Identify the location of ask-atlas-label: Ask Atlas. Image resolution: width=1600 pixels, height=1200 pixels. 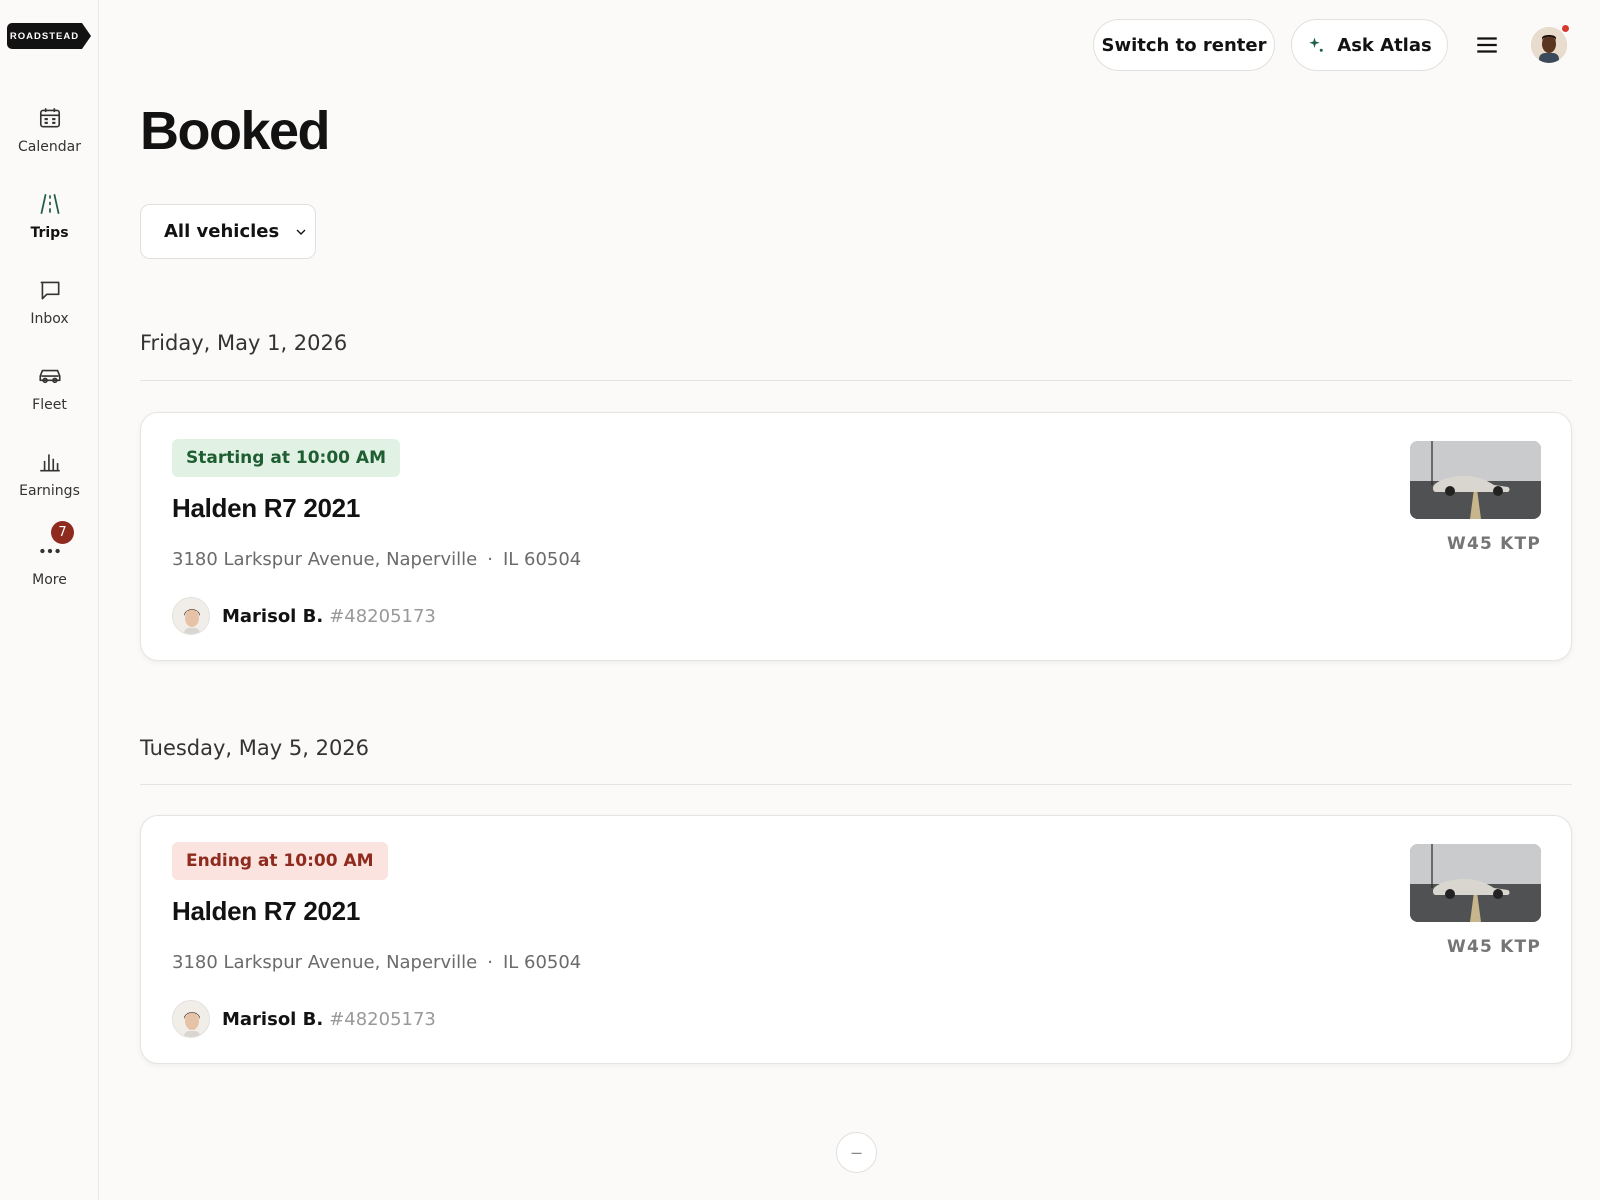
(1384, 45).